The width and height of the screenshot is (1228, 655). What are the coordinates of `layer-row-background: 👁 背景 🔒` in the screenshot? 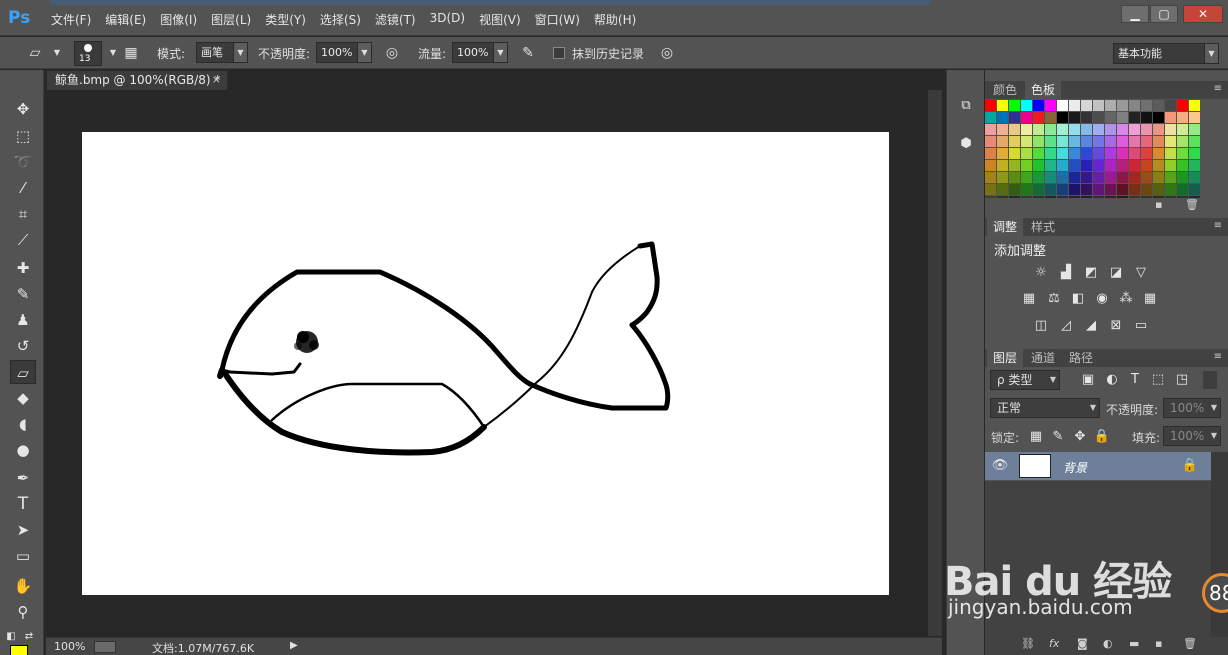 It's located at (1098, 466).